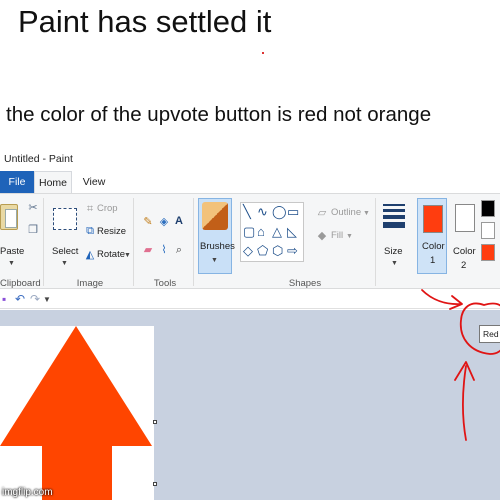 This screenshot has height=500, width=500. I want to click on arrow-shape-icon: ⇨, so click(292, 251).